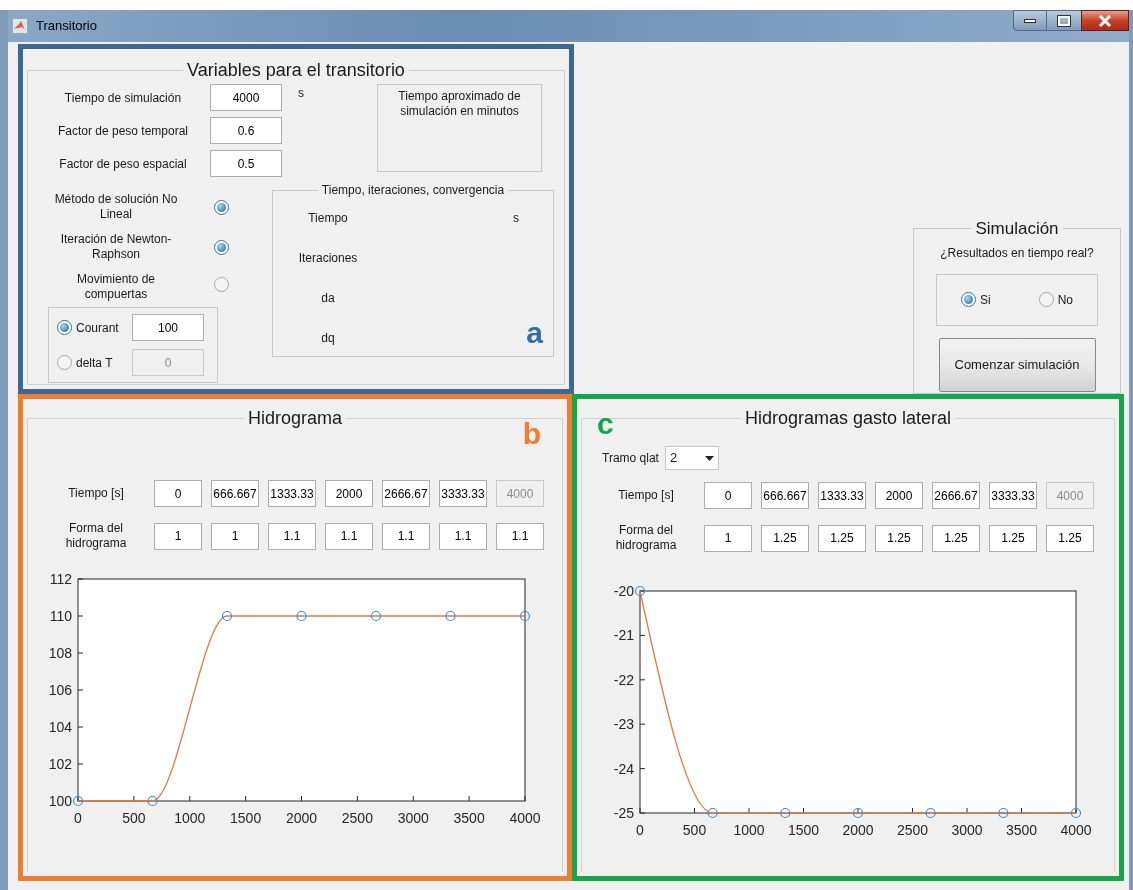  I want to click on option-label: No, so click(1065, 300).